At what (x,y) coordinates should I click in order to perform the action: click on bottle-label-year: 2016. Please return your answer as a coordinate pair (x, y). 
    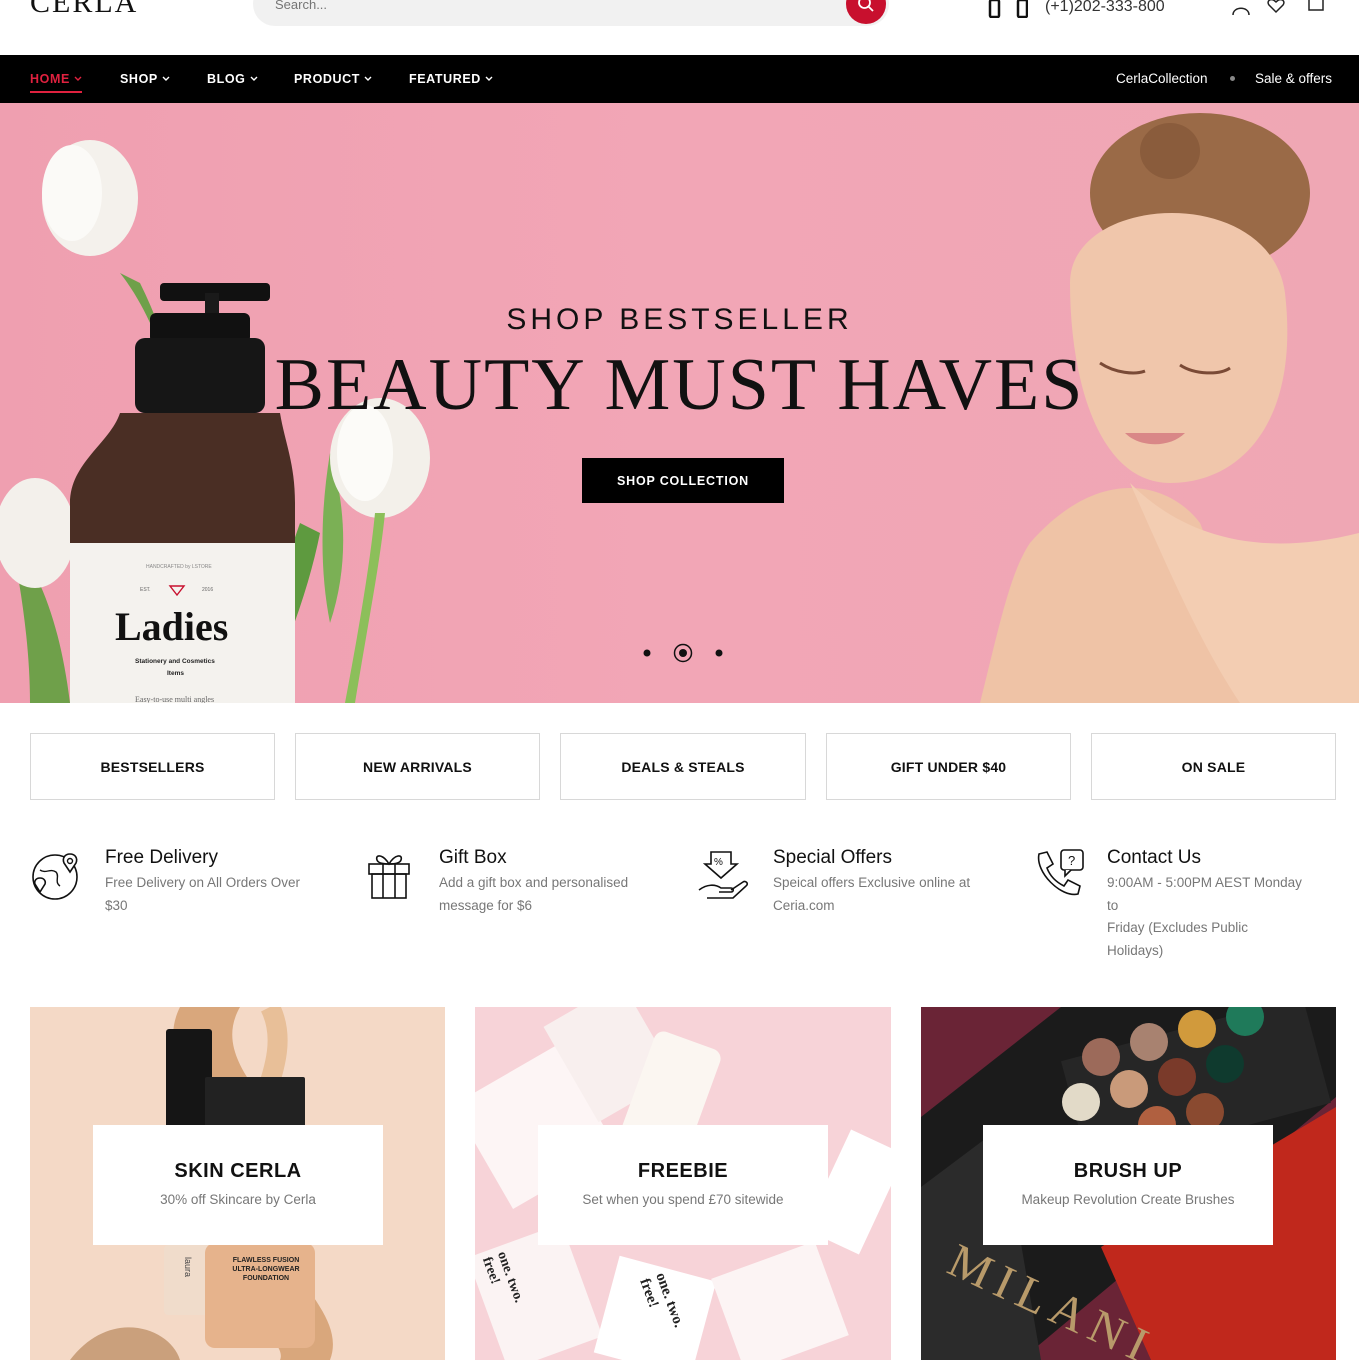
    Looking at the image, I should click on (208, 590).